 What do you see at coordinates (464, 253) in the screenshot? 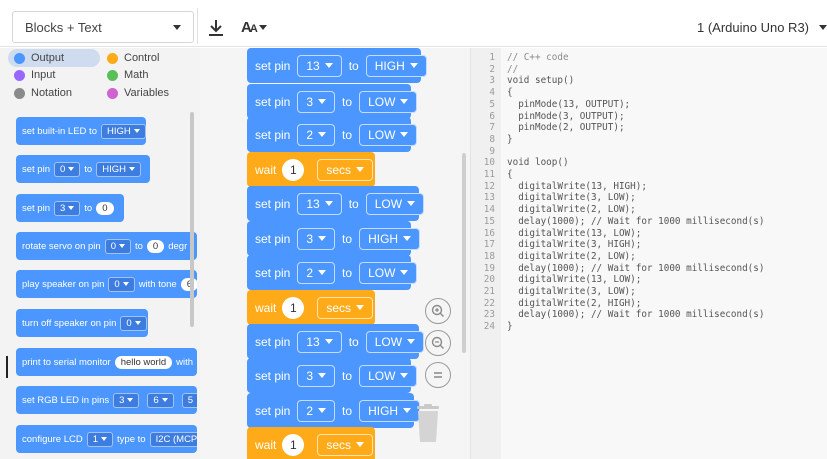
I see `workspace-scrollbar` at bounding box center [464, 253].